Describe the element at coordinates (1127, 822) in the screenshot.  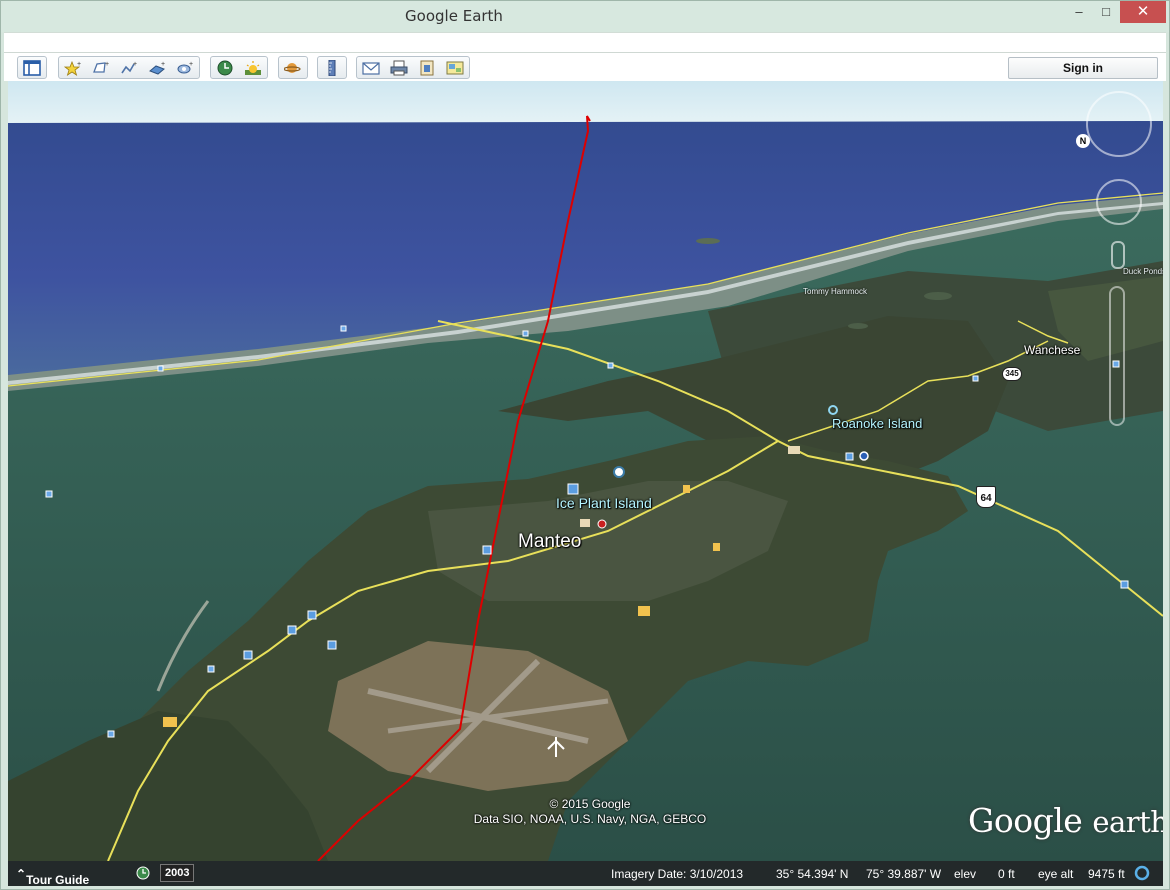
I see `logo-word-earth: earth` at that location.